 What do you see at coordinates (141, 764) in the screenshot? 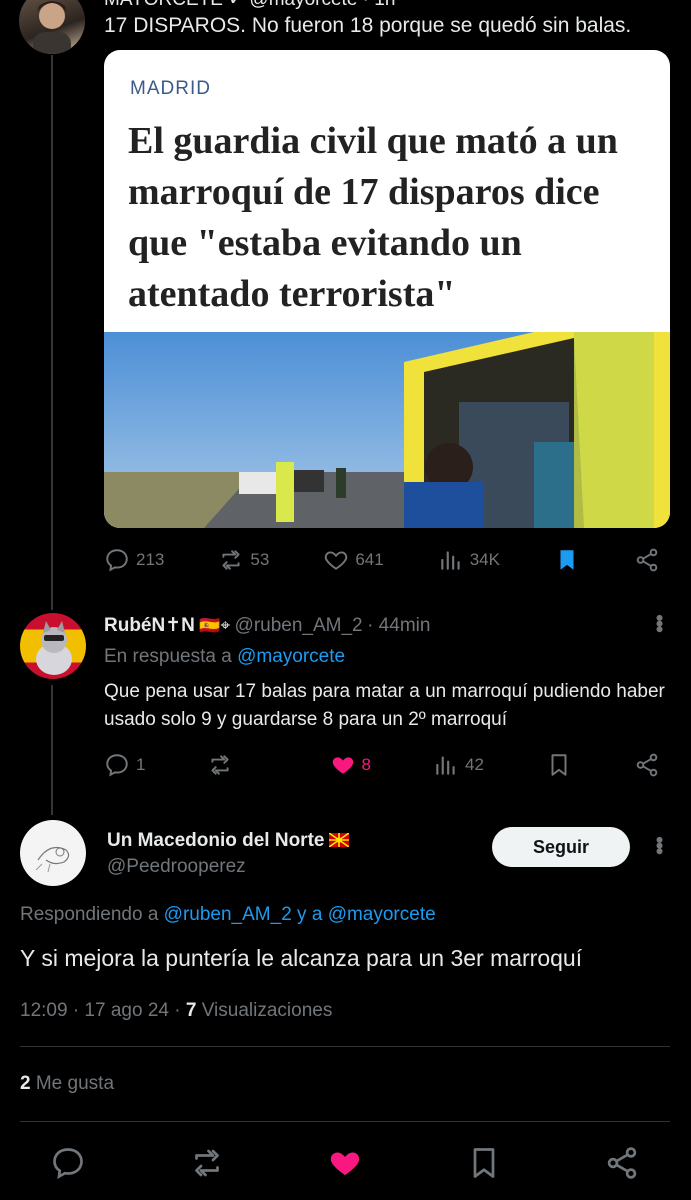
I see `reply-count: 1` at bounding box center [141, 764].